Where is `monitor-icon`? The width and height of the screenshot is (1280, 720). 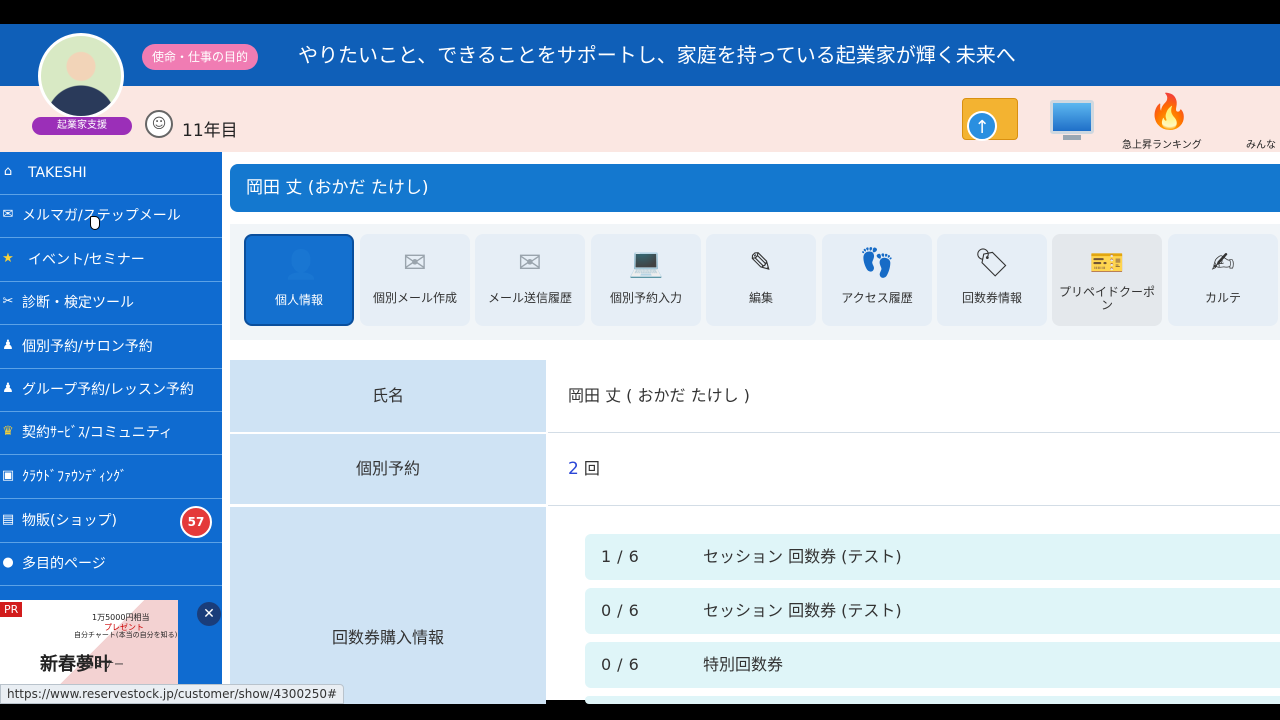 monitor-icon is located at coordinates (1072, 120).